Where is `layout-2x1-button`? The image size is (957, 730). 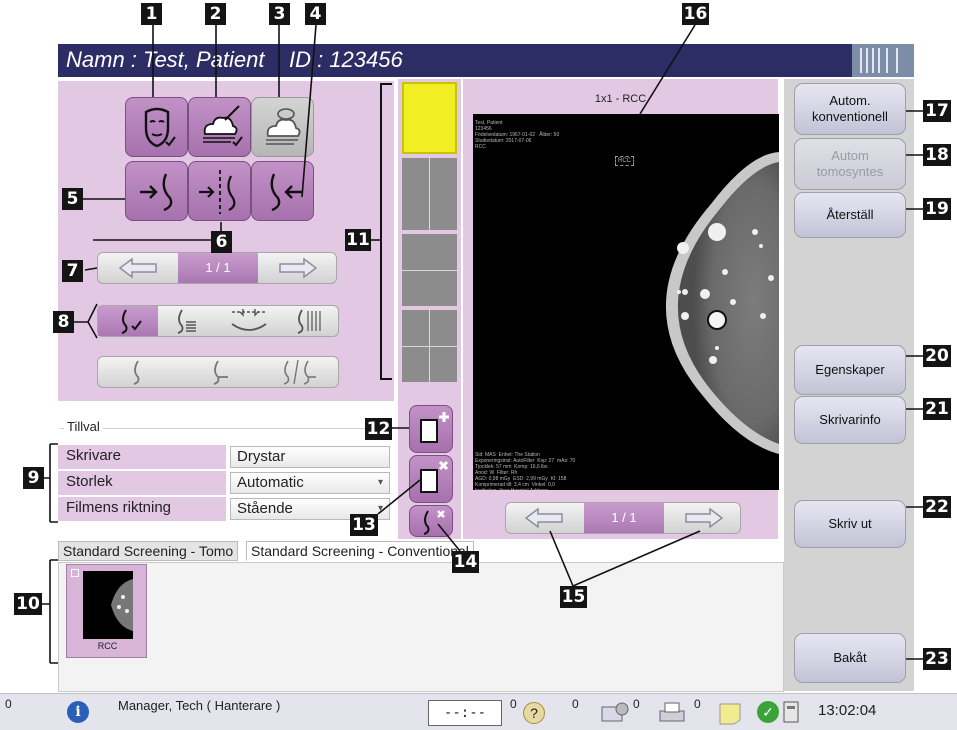 layout-2x1-button is located at coordinates (429, 270).